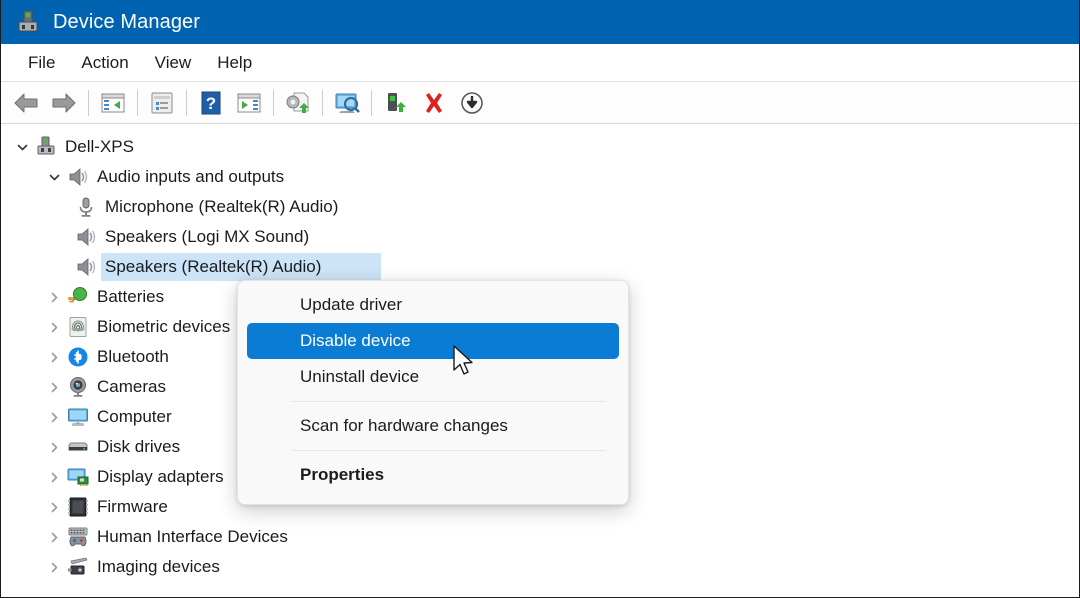  I want to click on disable-device-icon, so click(472, 103).